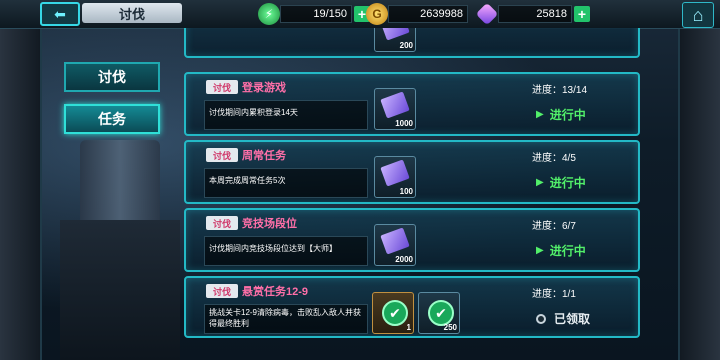  Describe the element at coordinates (112, 77) in the screenshot. I see `tab-crusade: 讨伐` at that location.